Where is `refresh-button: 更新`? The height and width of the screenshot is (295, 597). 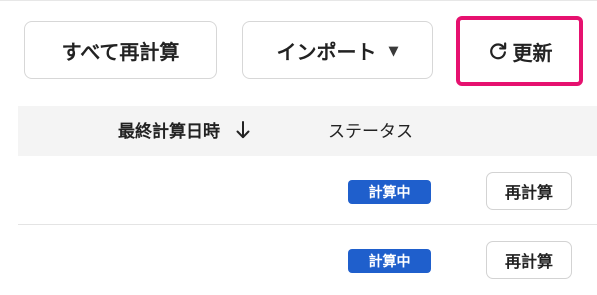 refresh-button: 更新 is located at coordinates (519, 51).